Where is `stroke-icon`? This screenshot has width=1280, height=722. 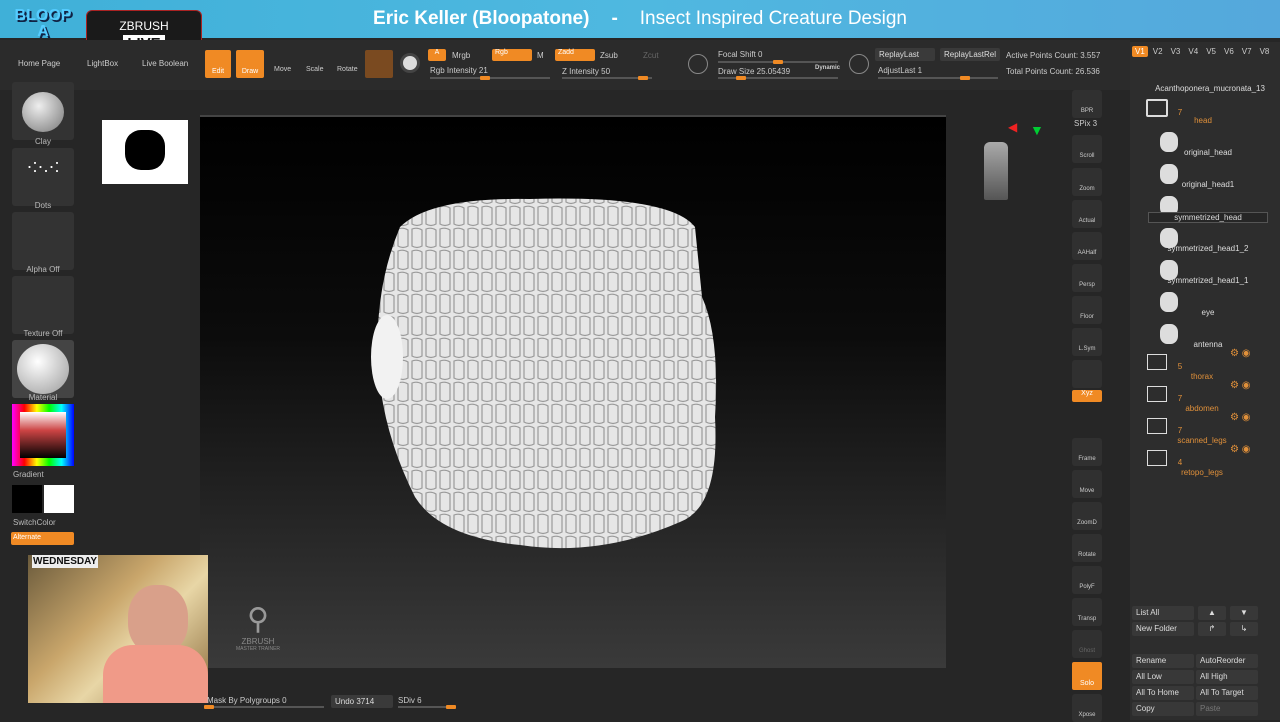 stroke-icon is located at coordinates (410, 63).